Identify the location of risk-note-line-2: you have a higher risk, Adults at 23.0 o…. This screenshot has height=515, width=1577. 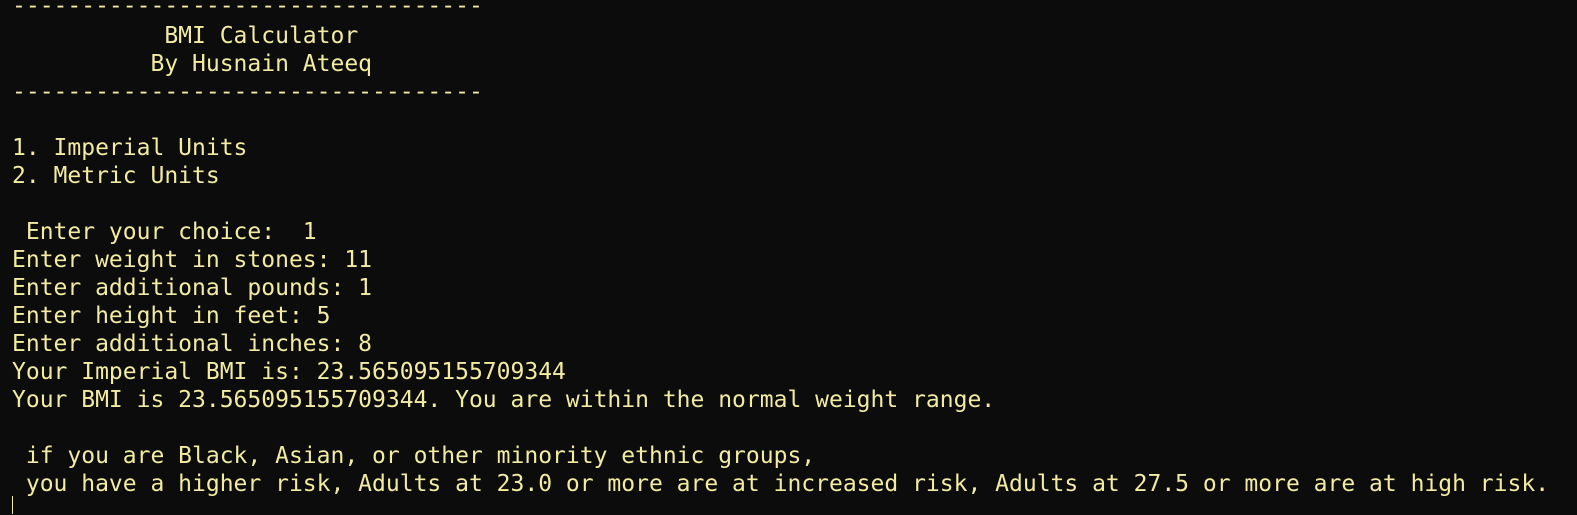
(781, 484).